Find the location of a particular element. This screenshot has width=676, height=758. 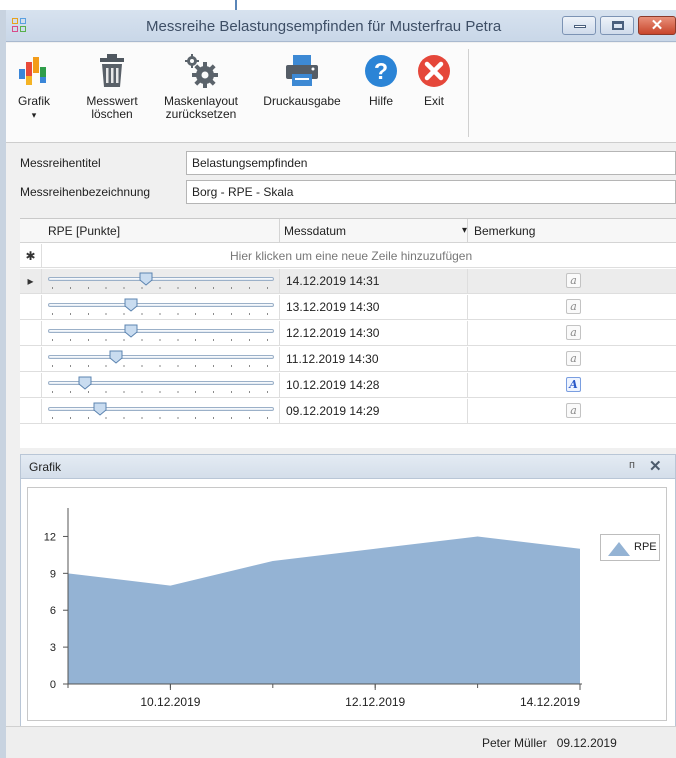

minimize-button is located at coordinates (579, 25).